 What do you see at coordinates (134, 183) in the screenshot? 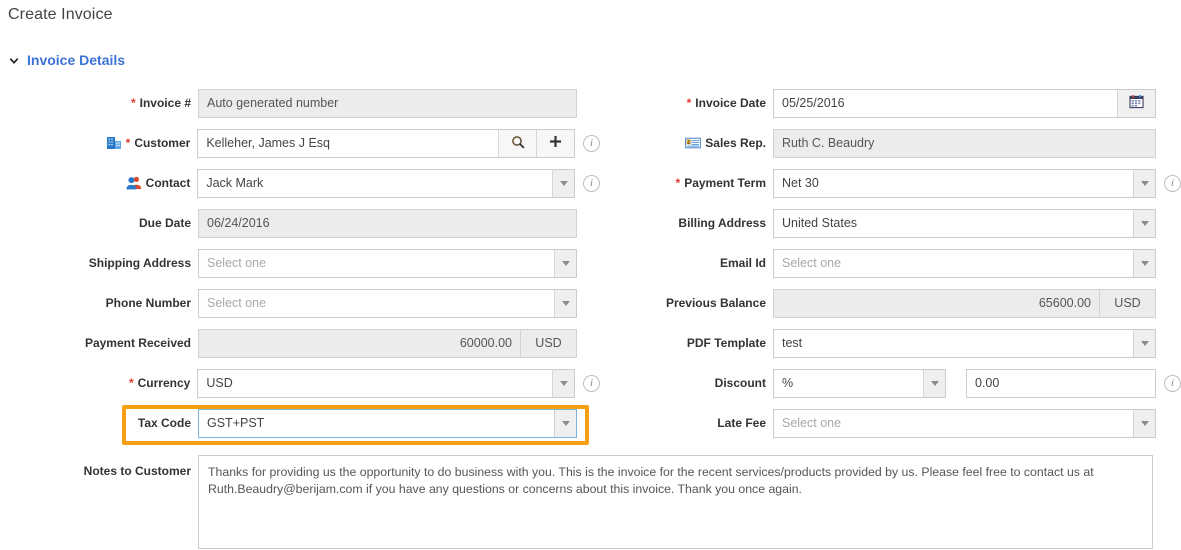
I see `people-icon` at bounding box center [134, 183].